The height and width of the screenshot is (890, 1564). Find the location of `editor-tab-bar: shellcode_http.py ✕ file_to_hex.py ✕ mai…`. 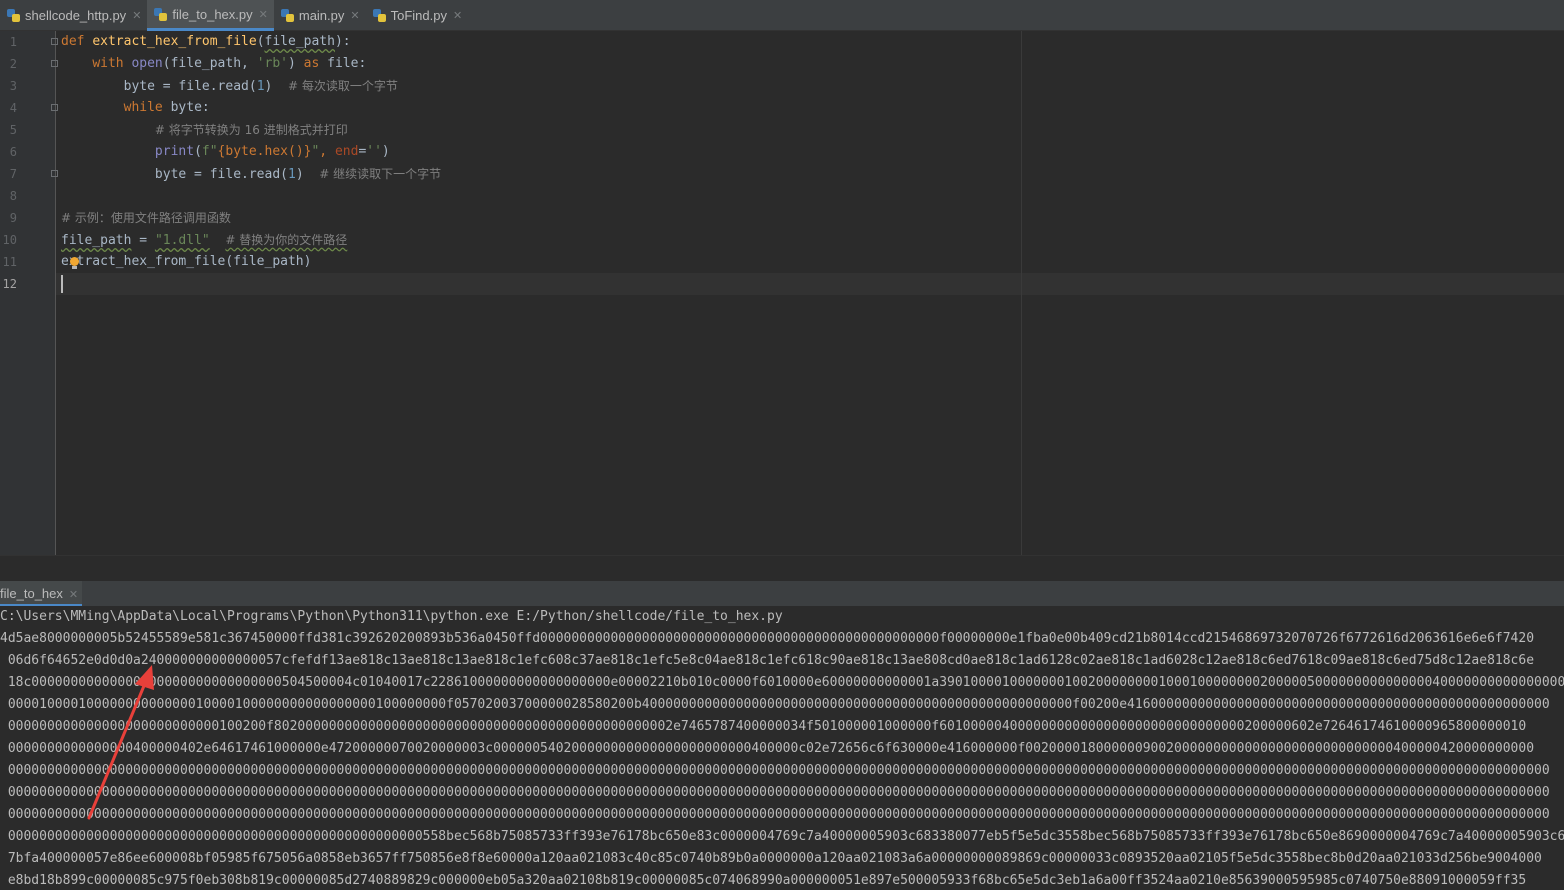

editor-tab-bar: shellcode_http.py ✕ file_to_hex.py ✕ mai… is located at coordinates (782, 15).